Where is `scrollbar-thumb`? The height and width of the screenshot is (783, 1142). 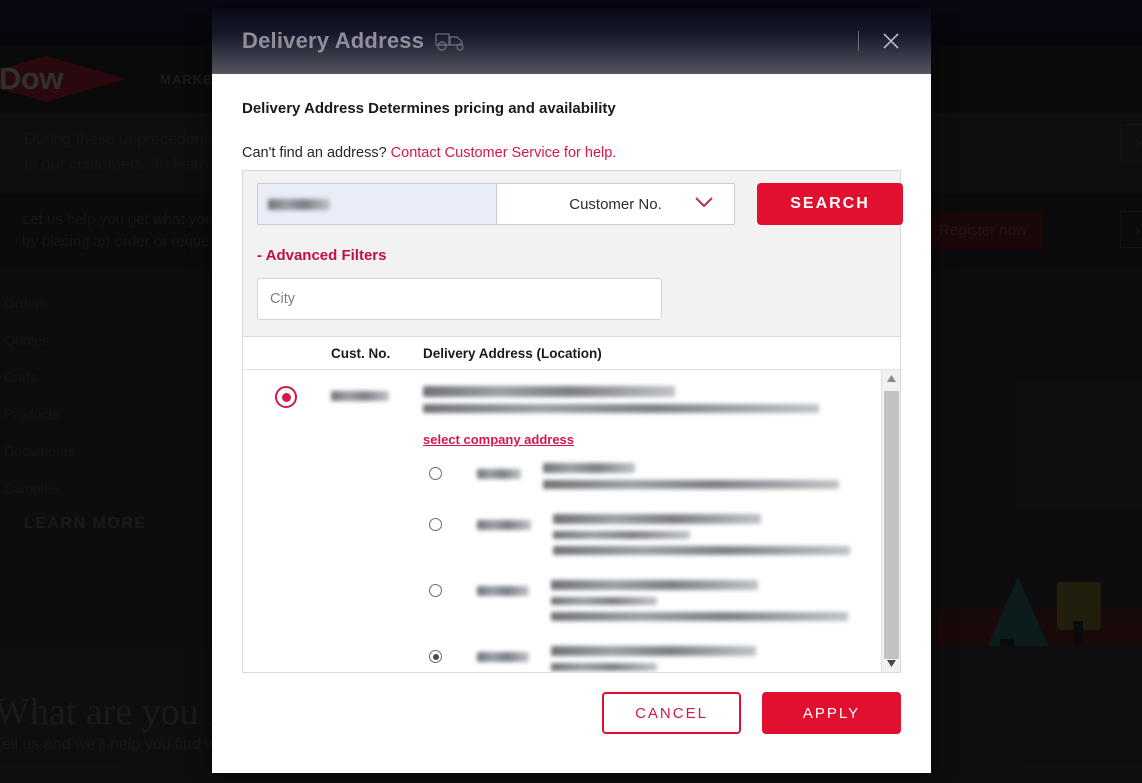 scrollbar-thumb is located at coordinates (891, 525).